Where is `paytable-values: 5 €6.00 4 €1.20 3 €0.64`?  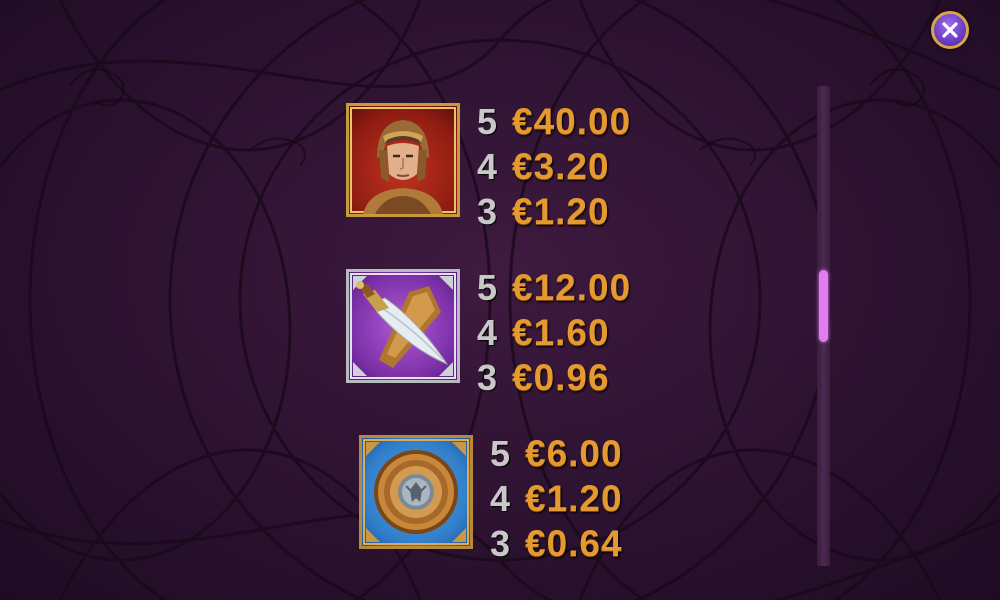 paytable-values: 5 €6.00 4 €1.20 3 €0.64 is located at coordinates (554, 498).